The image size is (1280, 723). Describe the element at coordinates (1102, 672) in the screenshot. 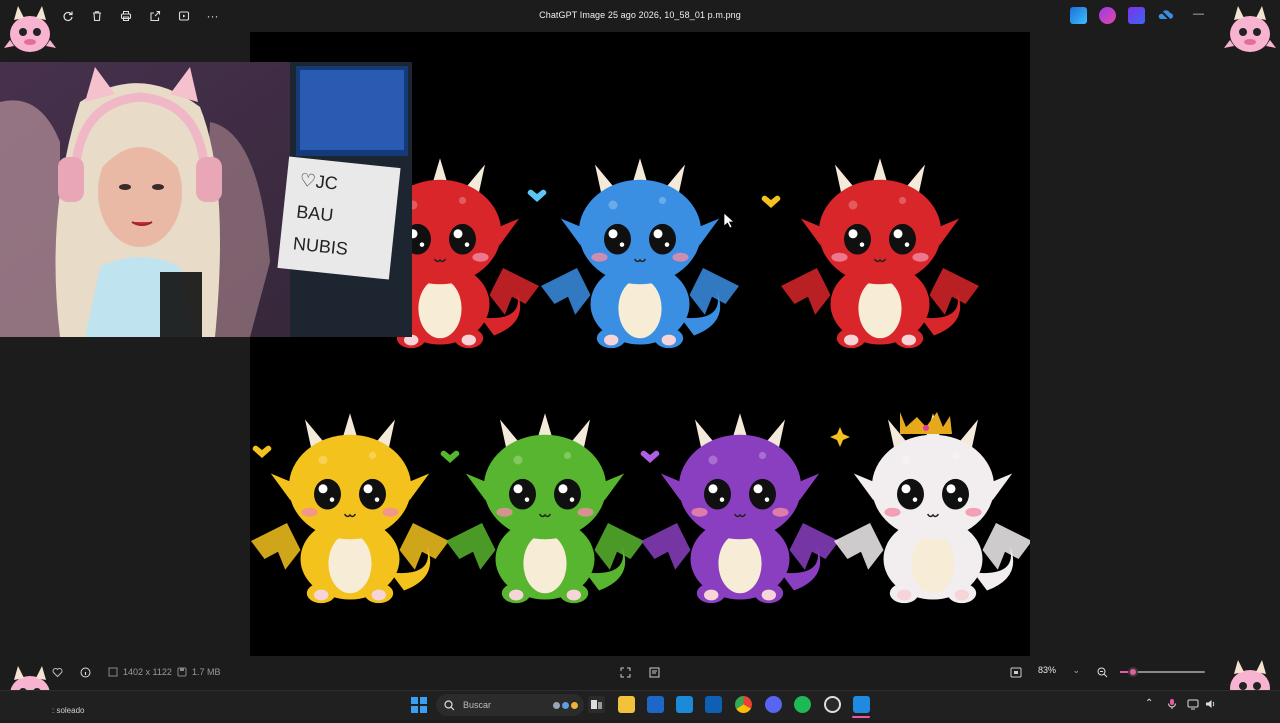

I see `zoom-out-icon` at that location.